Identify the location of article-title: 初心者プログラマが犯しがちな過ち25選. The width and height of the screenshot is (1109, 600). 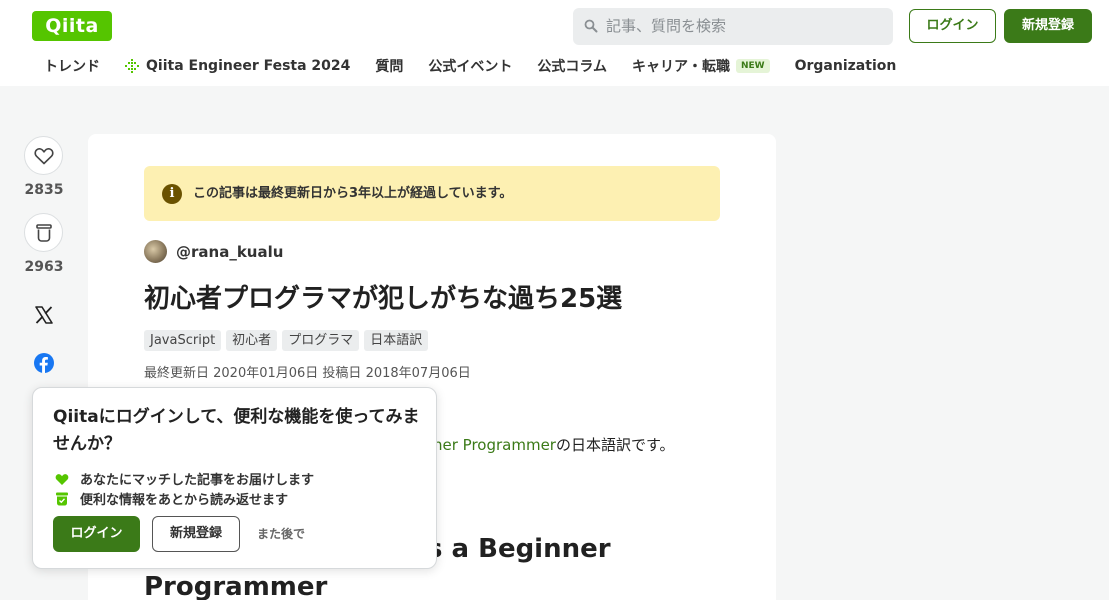
(383, 299).